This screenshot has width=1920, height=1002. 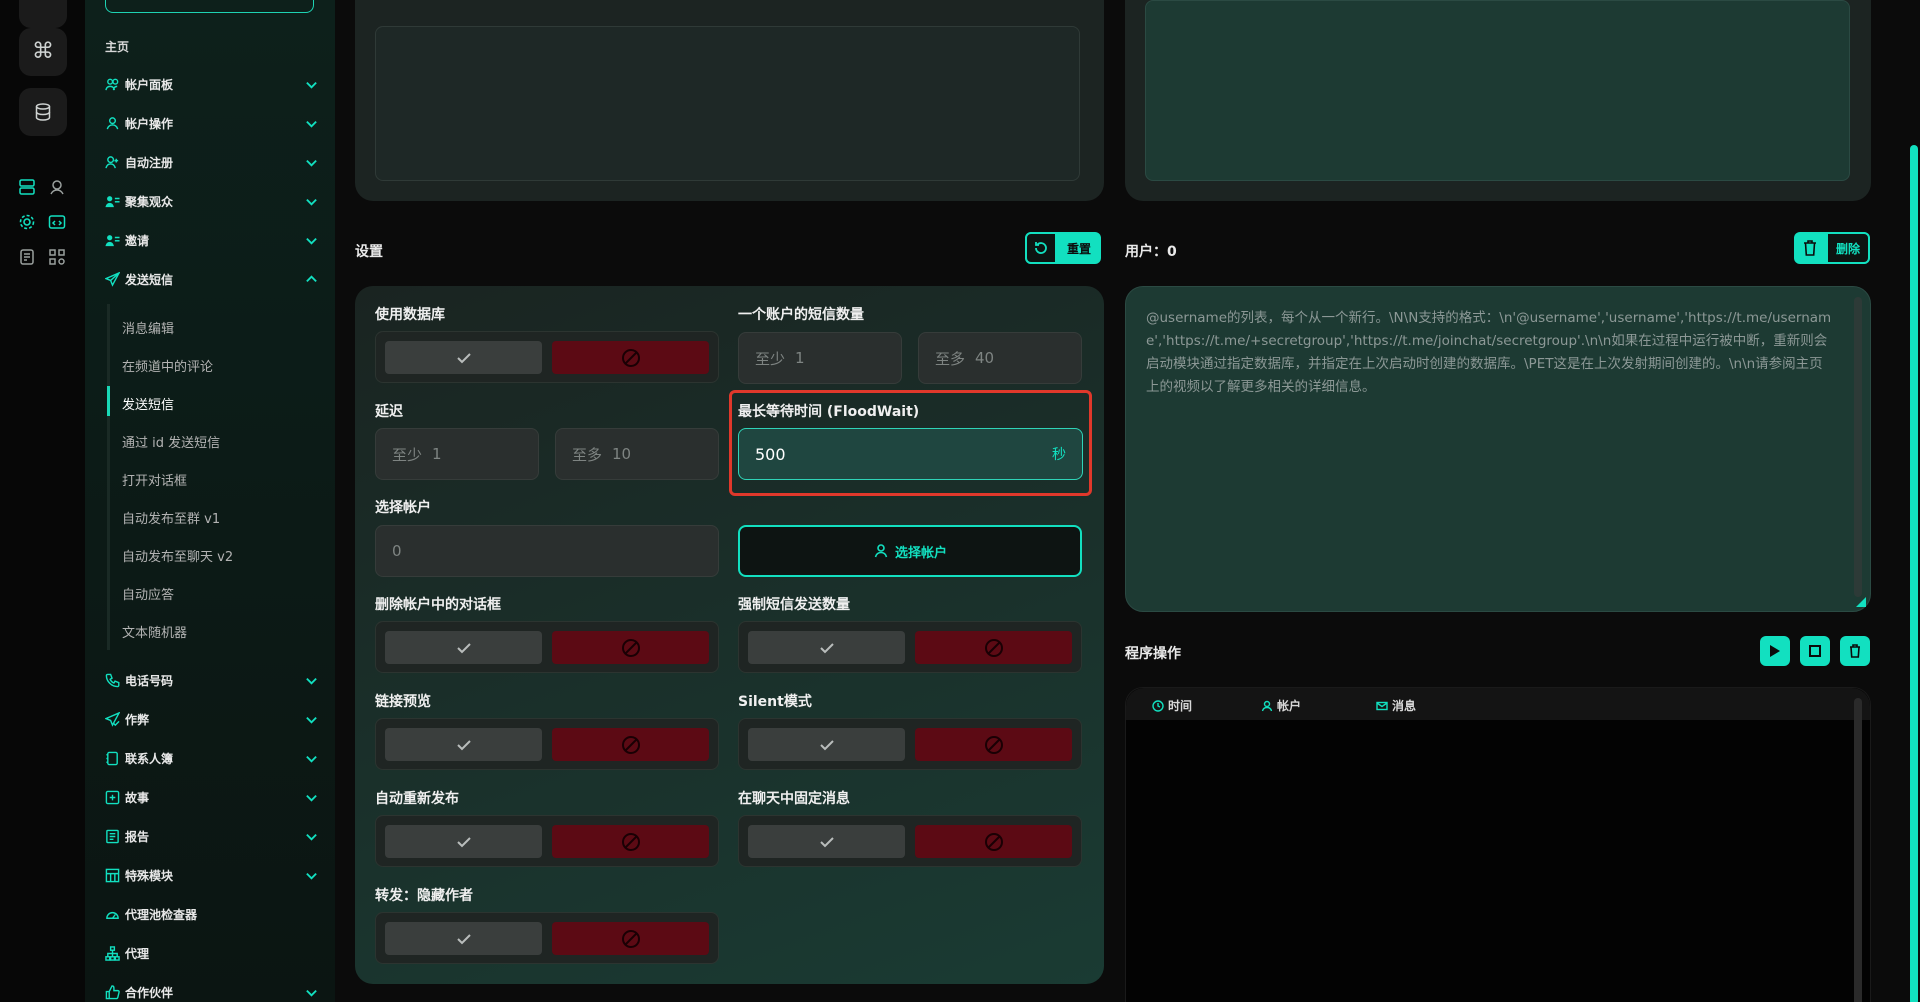 I want to click on sidebar-item: 发送短信, so click(x=211, y=279).